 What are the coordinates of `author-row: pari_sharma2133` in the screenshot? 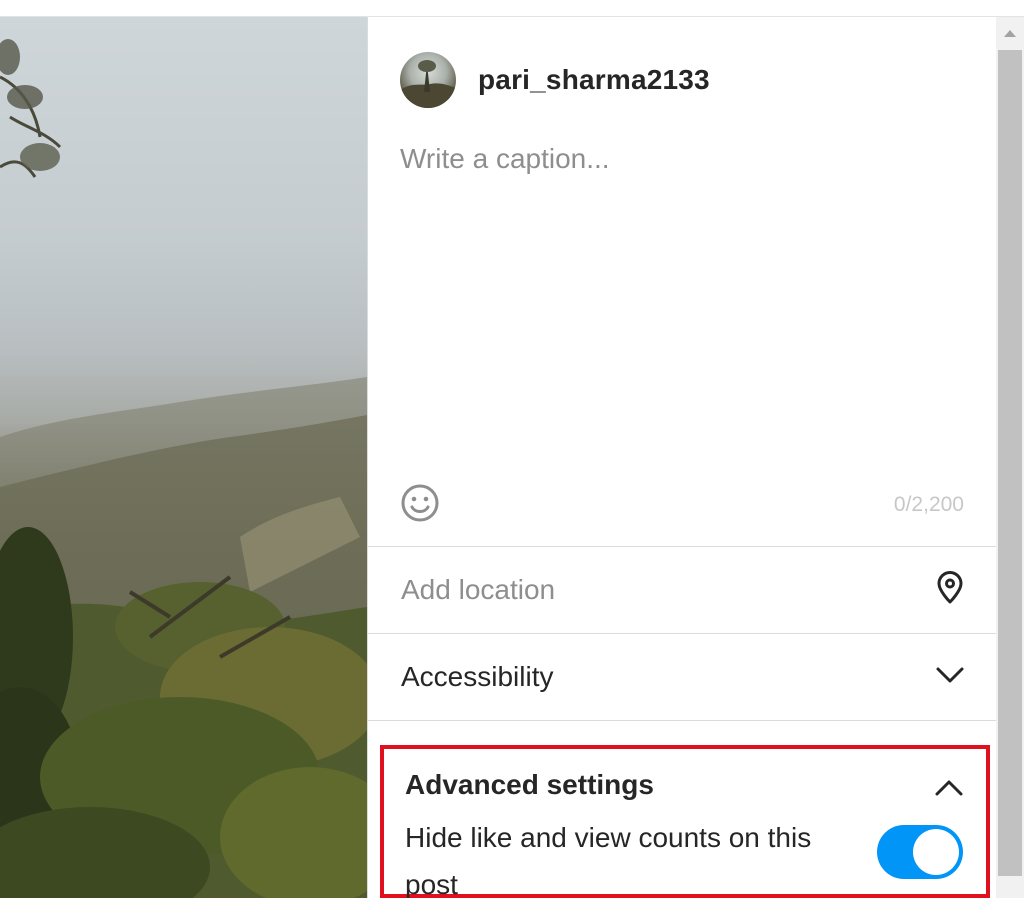 It's located at (555, 80).